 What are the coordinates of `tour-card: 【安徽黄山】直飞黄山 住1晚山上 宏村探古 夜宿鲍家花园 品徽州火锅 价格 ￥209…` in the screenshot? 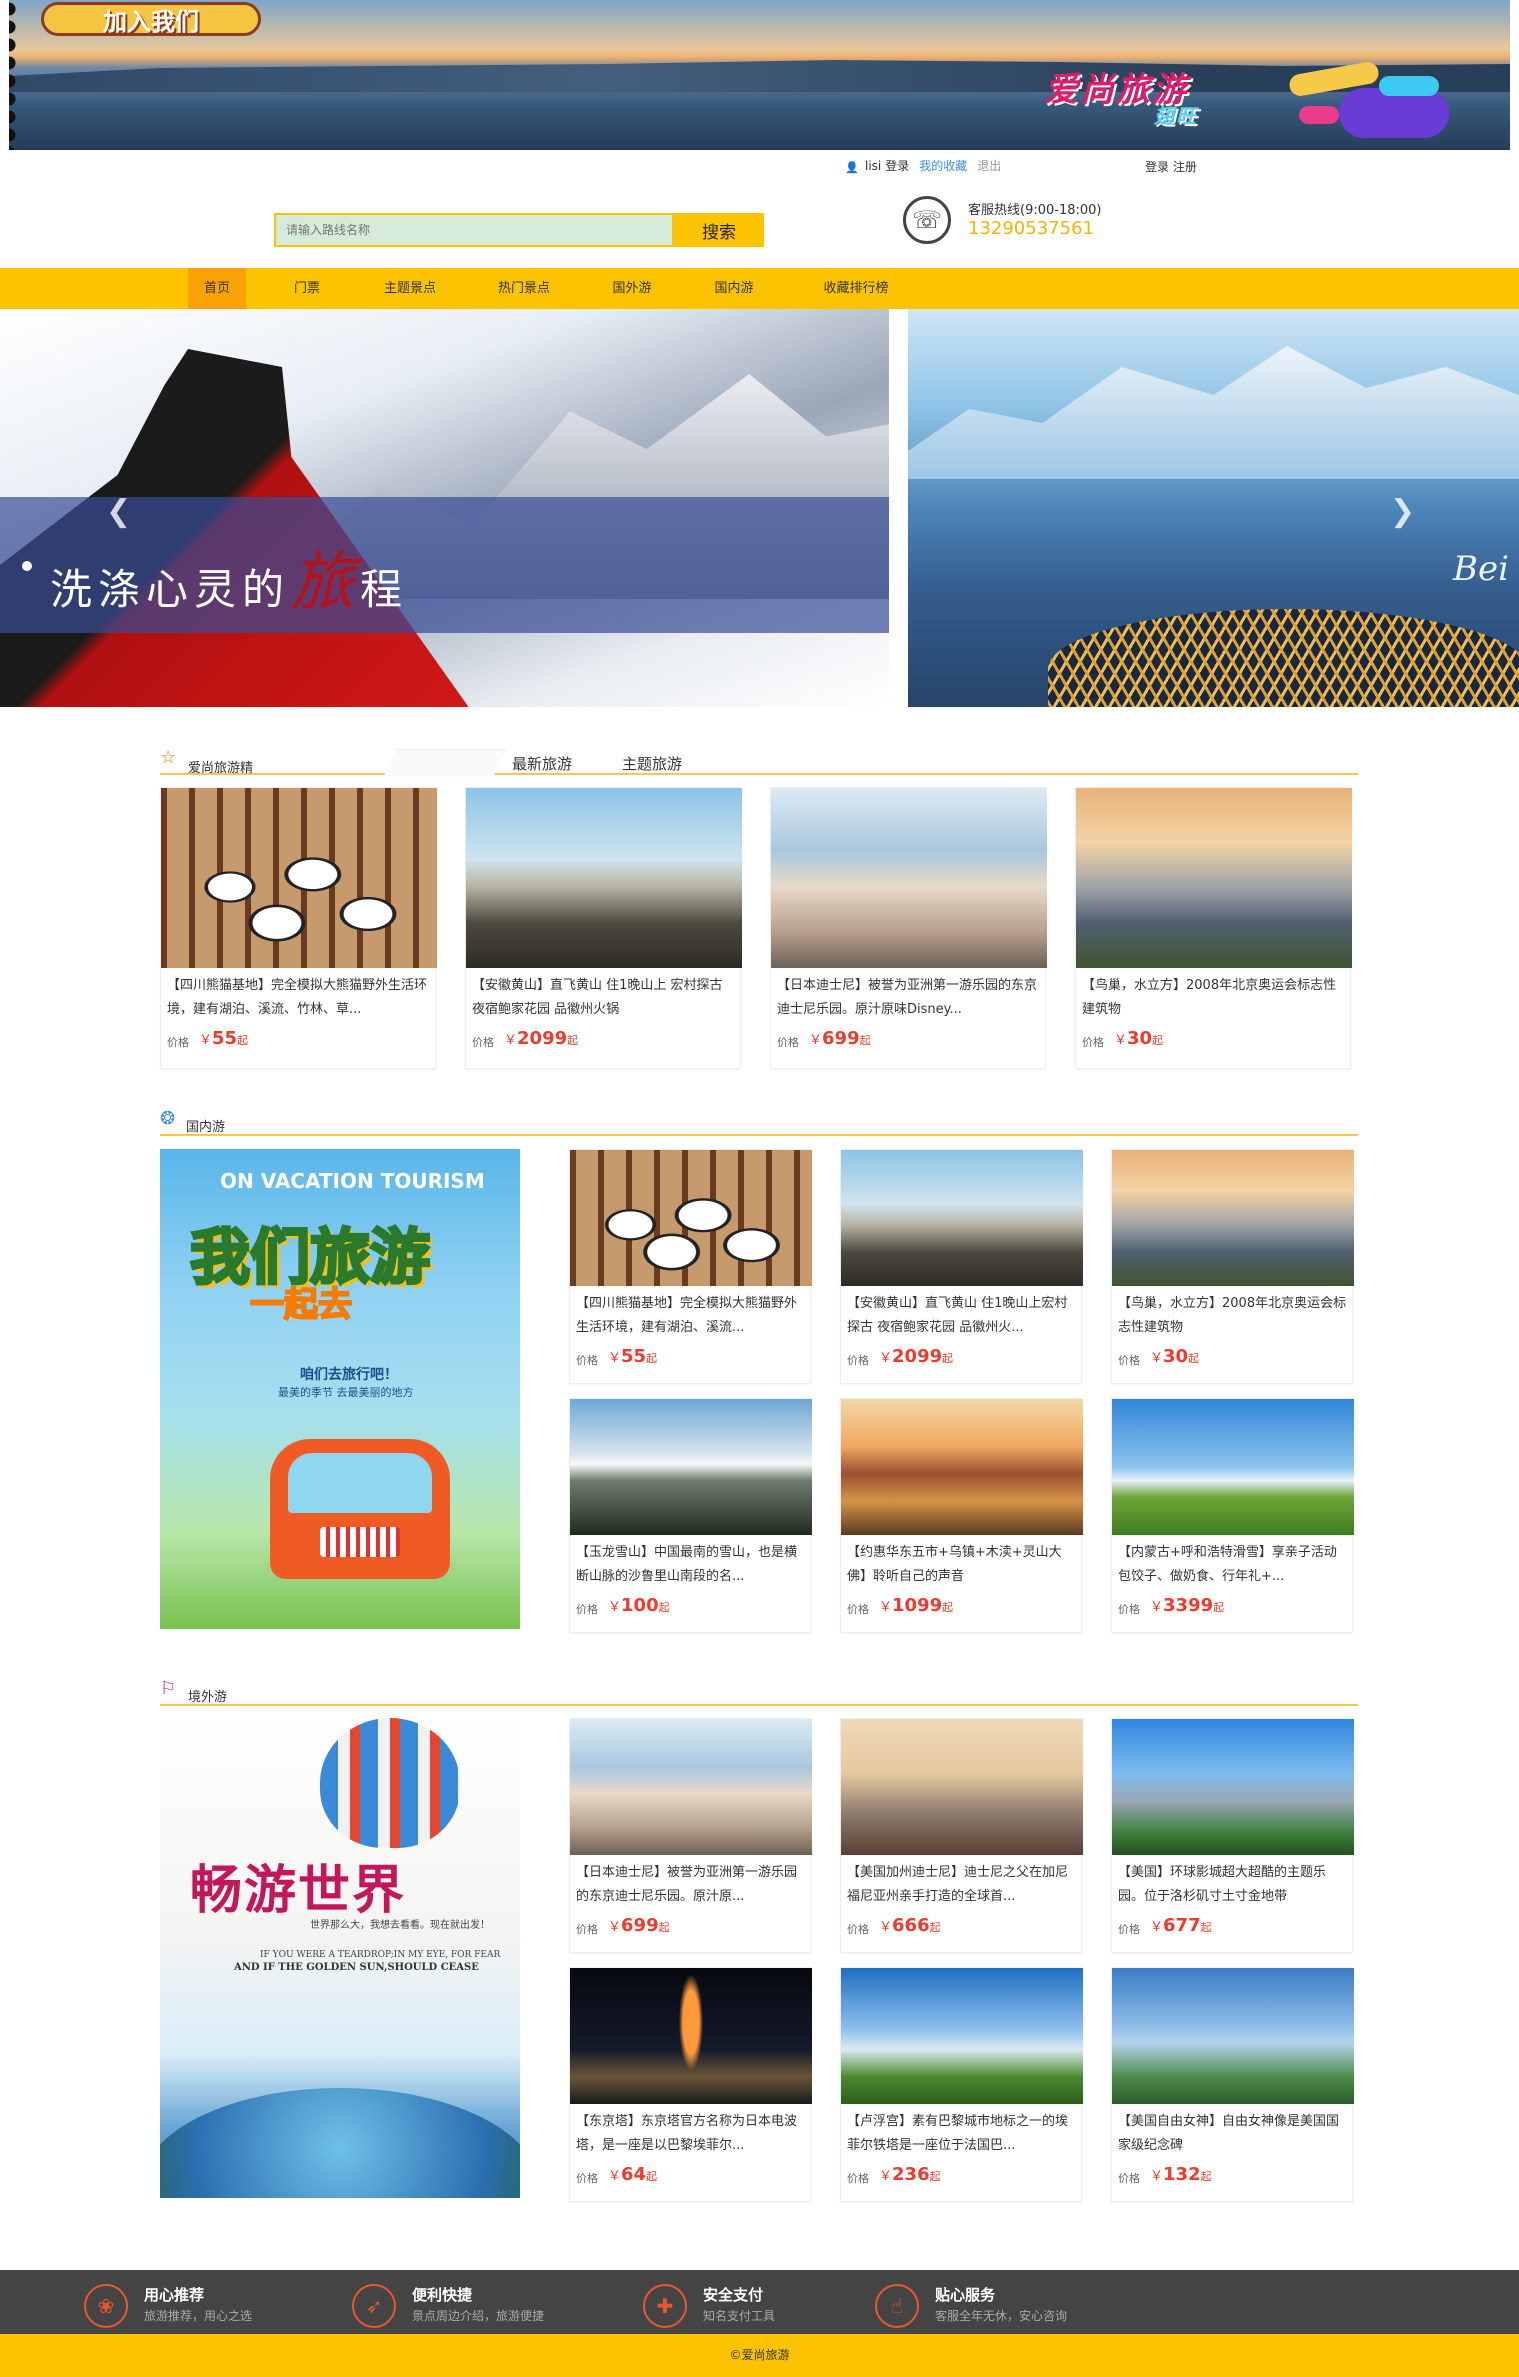 It's located at (603, 928).